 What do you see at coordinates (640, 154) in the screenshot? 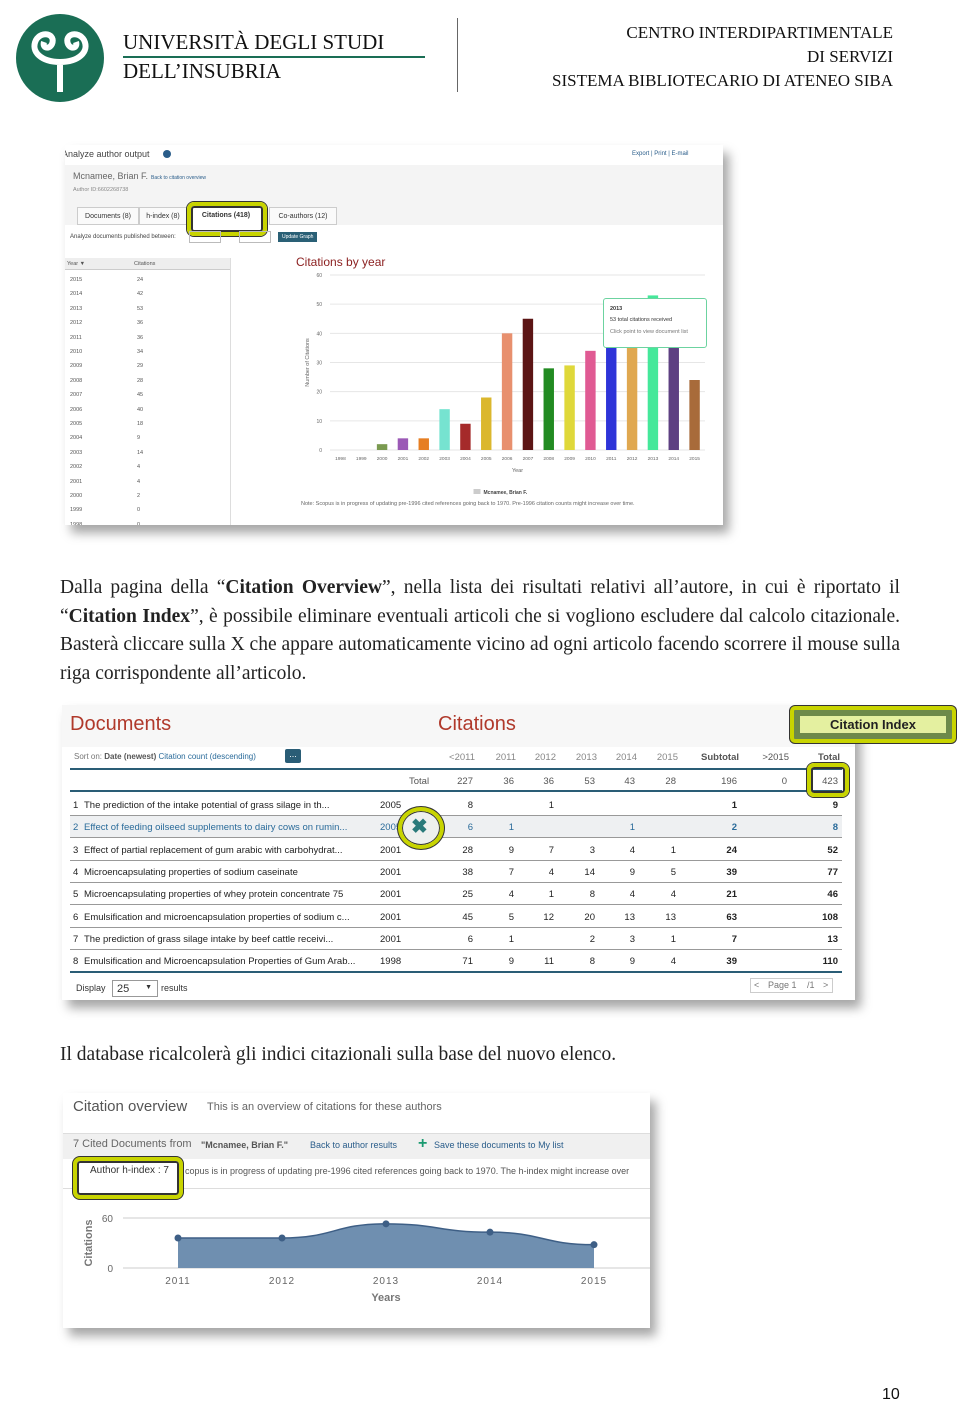
I see `export-link: Export` at bounding box center [640, 154].